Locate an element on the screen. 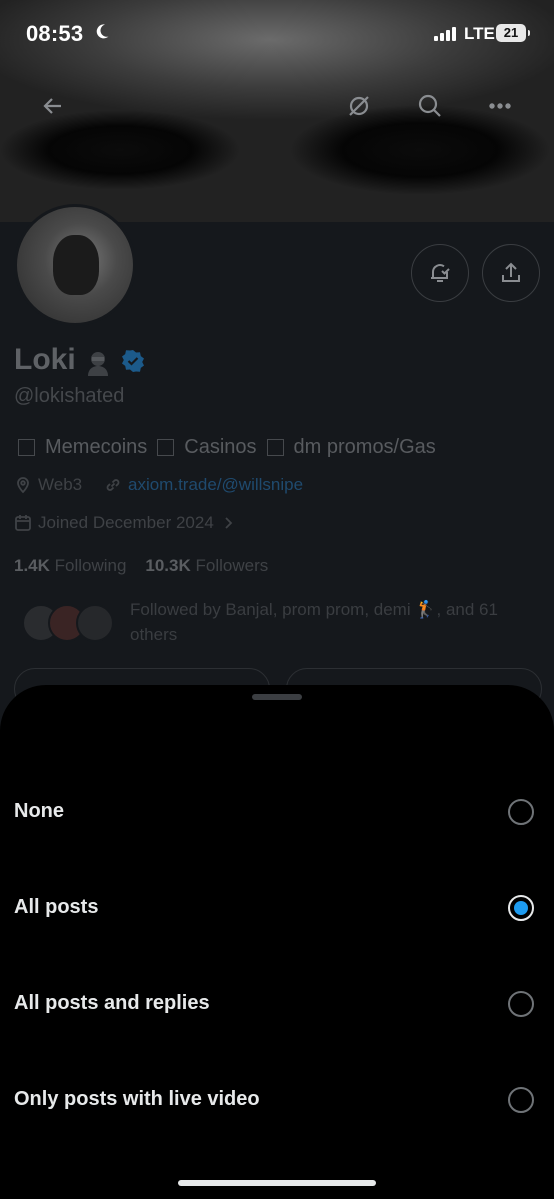 This screenshot has width=554, height=1199. verified-badge-icon is located at coordinates (133, 361).